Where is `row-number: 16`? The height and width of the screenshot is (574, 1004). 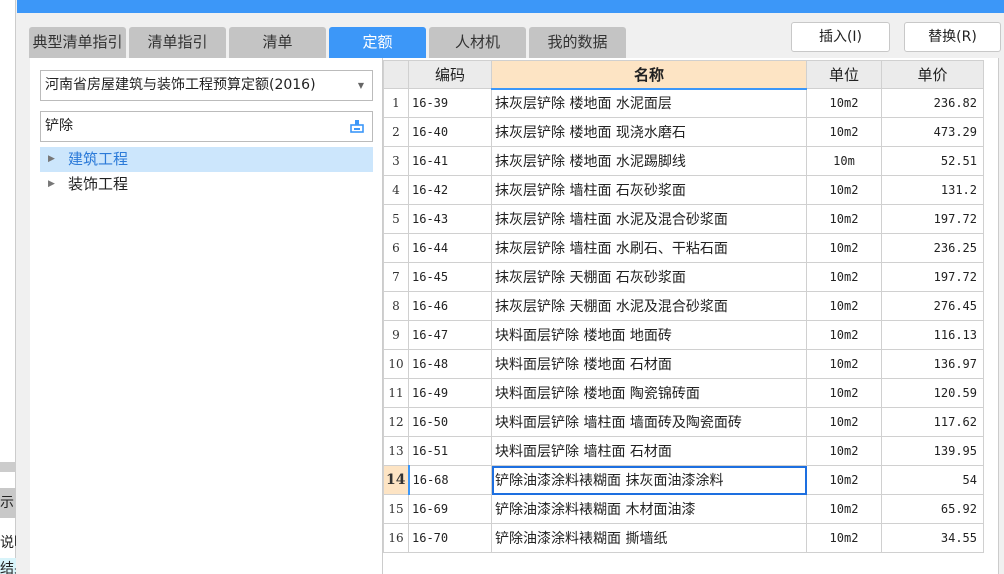 row-number: 16 is located at coordinates (396, 538).